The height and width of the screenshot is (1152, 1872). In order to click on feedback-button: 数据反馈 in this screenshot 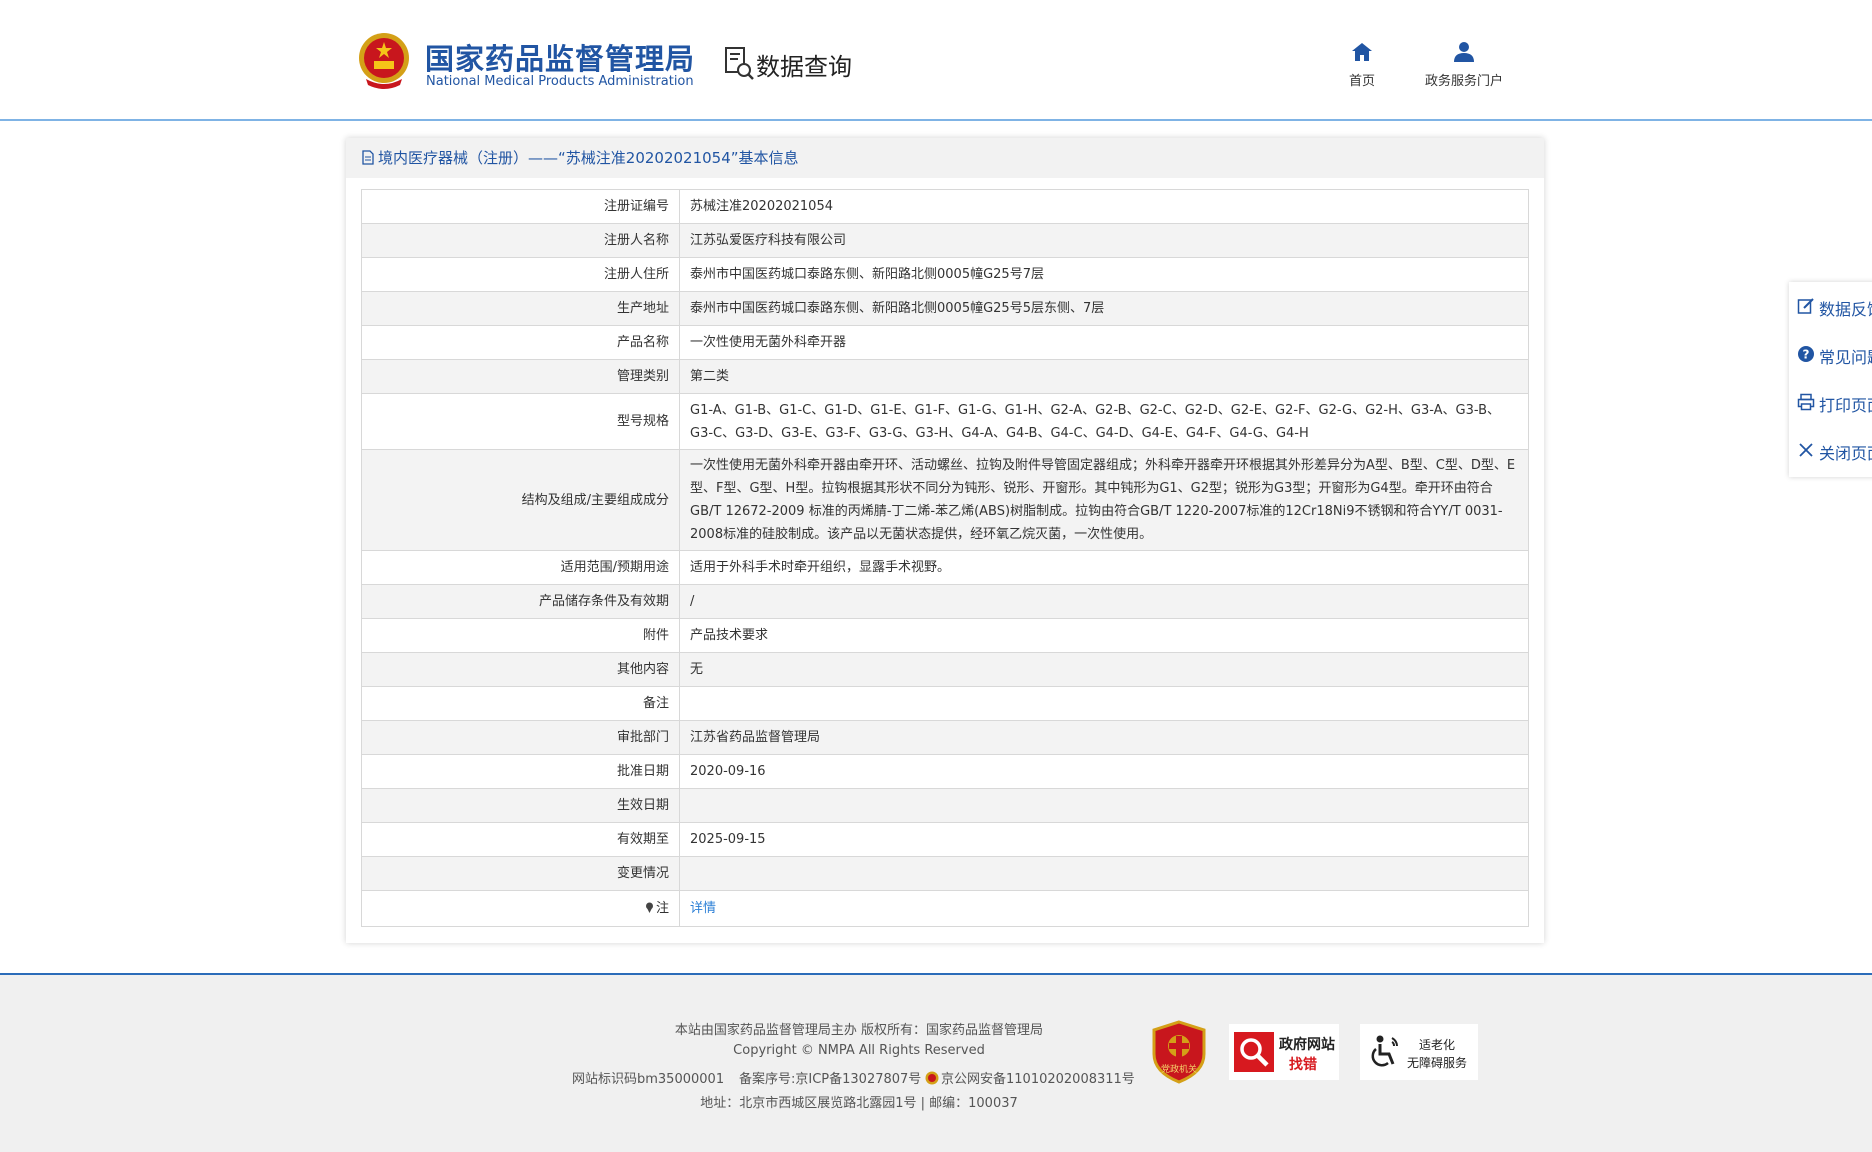, I will do `click(1830, 306)`.